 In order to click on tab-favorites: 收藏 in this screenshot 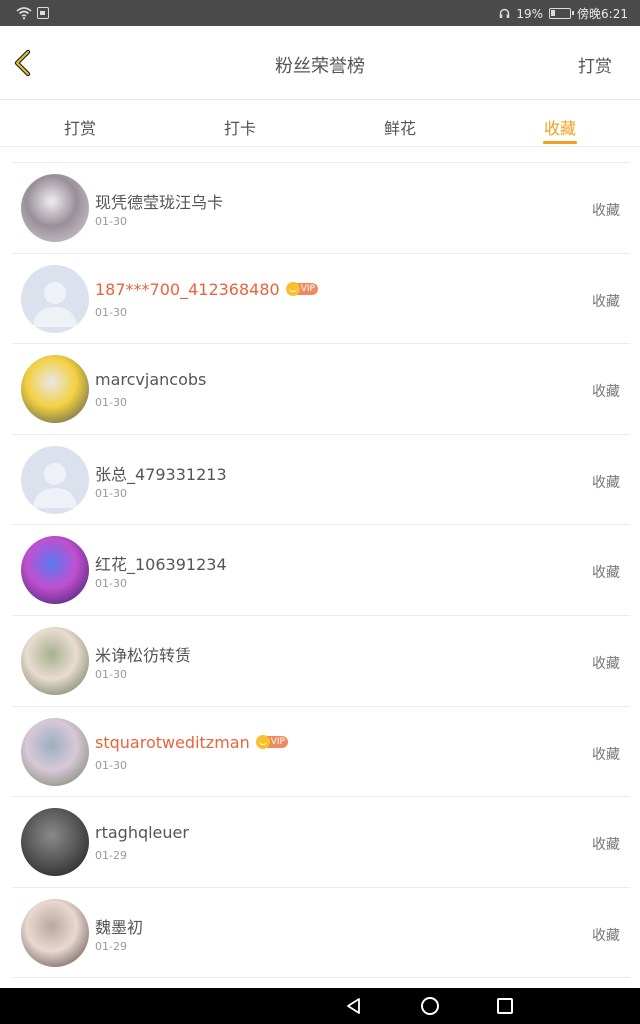, I will do `click(560, 123)`.